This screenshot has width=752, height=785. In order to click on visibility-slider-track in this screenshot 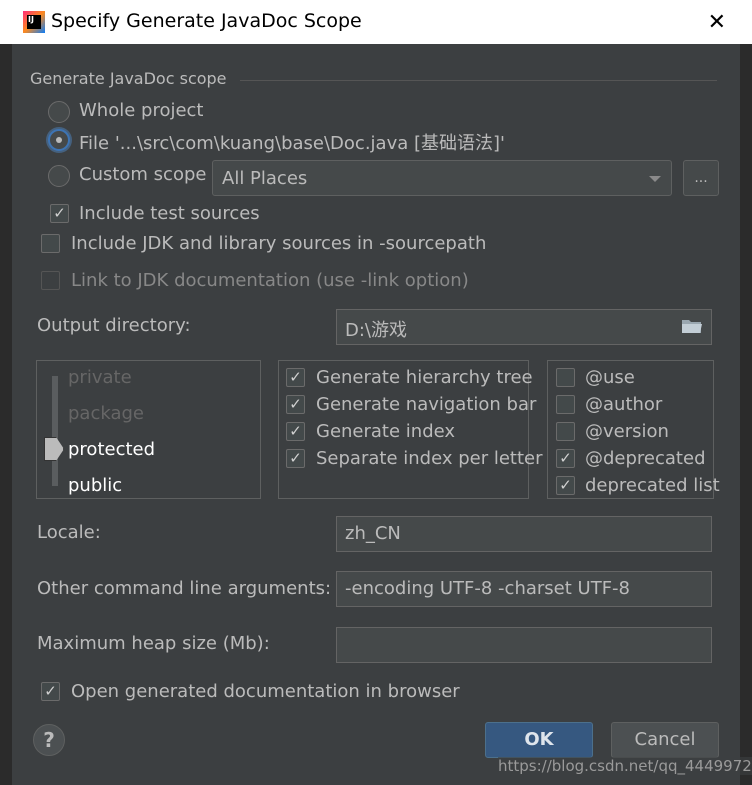, I will do `click(55, 431)`.